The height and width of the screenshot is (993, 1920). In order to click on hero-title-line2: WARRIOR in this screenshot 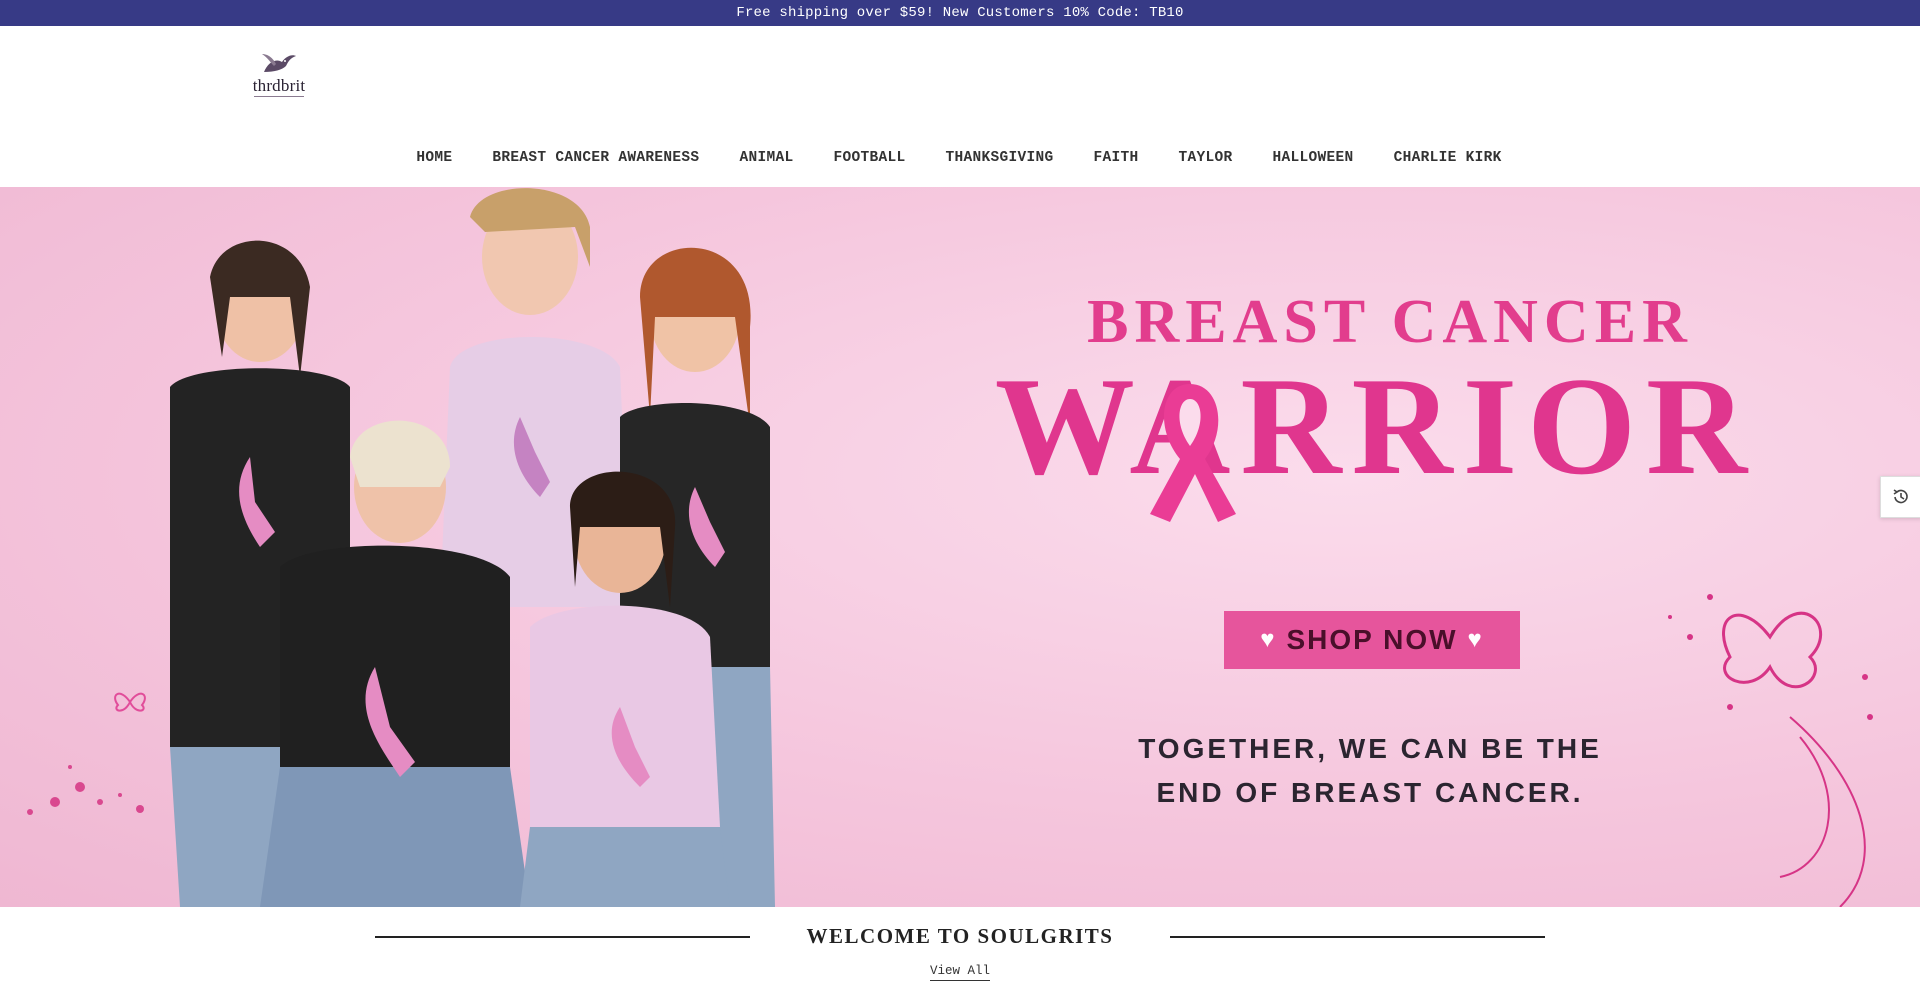, I will do `click(1376, 426)`.